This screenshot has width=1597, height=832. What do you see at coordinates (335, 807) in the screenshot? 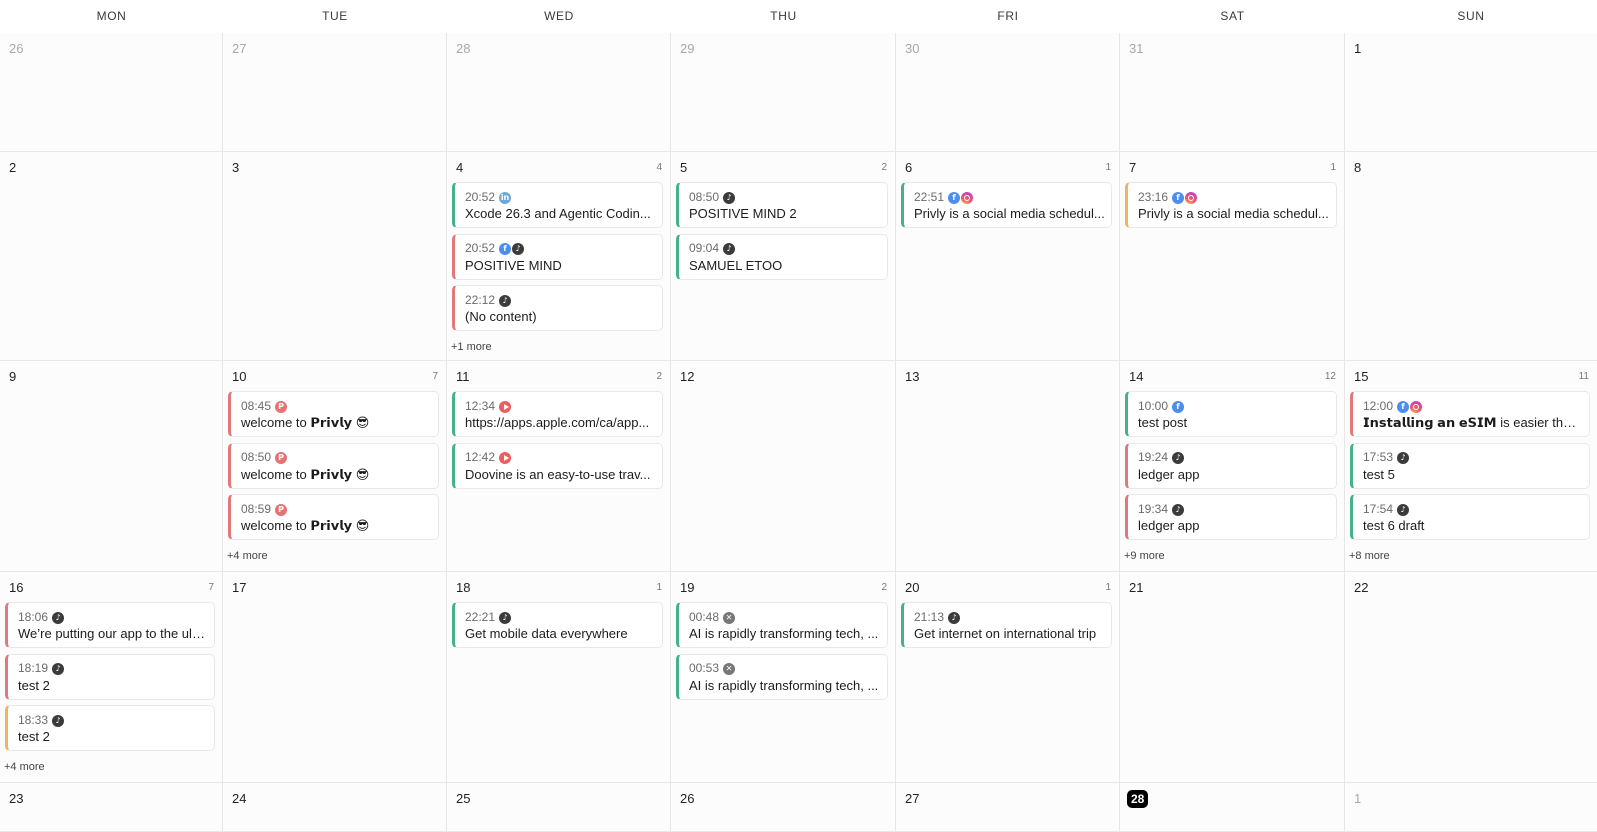
I see `day-cell: 24` at bounding box center [335, 807].